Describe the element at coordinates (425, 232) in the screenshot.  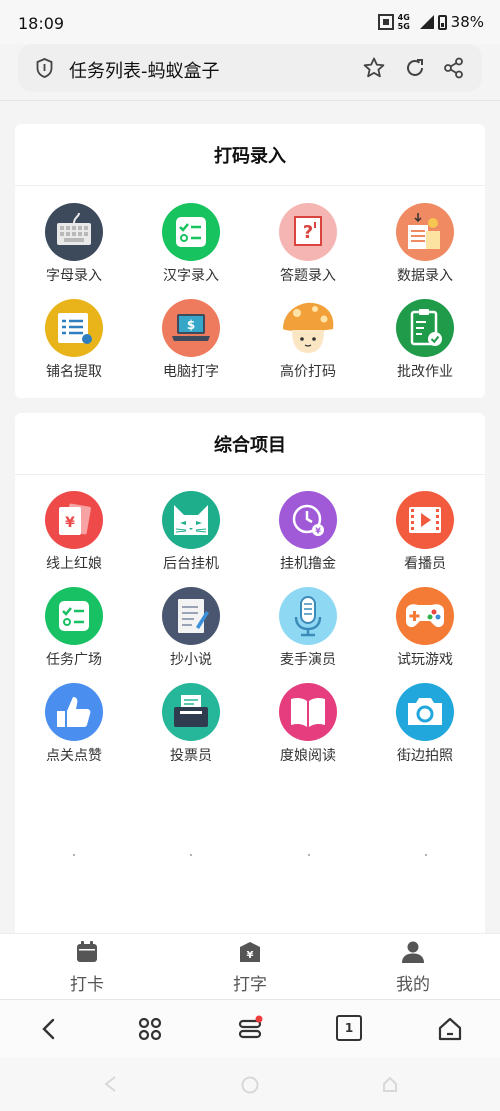
I see `data-docs-icon` at that location.